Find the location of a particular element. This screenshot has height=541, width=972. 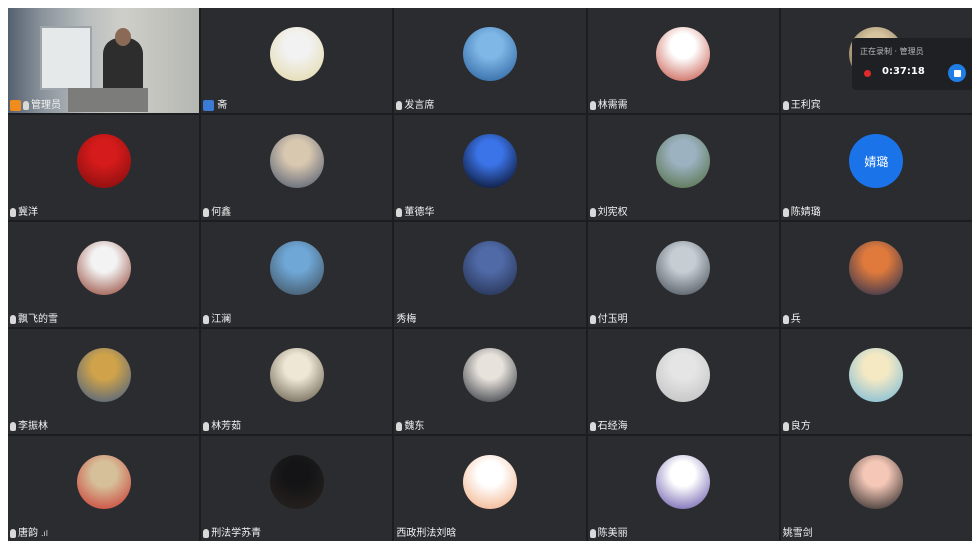

participant-name: 陈婧璐 is located at coordinates (805, 212).